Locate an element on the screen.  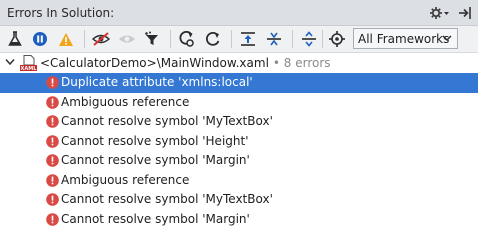
error-message: Cannot resolve symbol 'Height' is located at coordinates (155, 140).